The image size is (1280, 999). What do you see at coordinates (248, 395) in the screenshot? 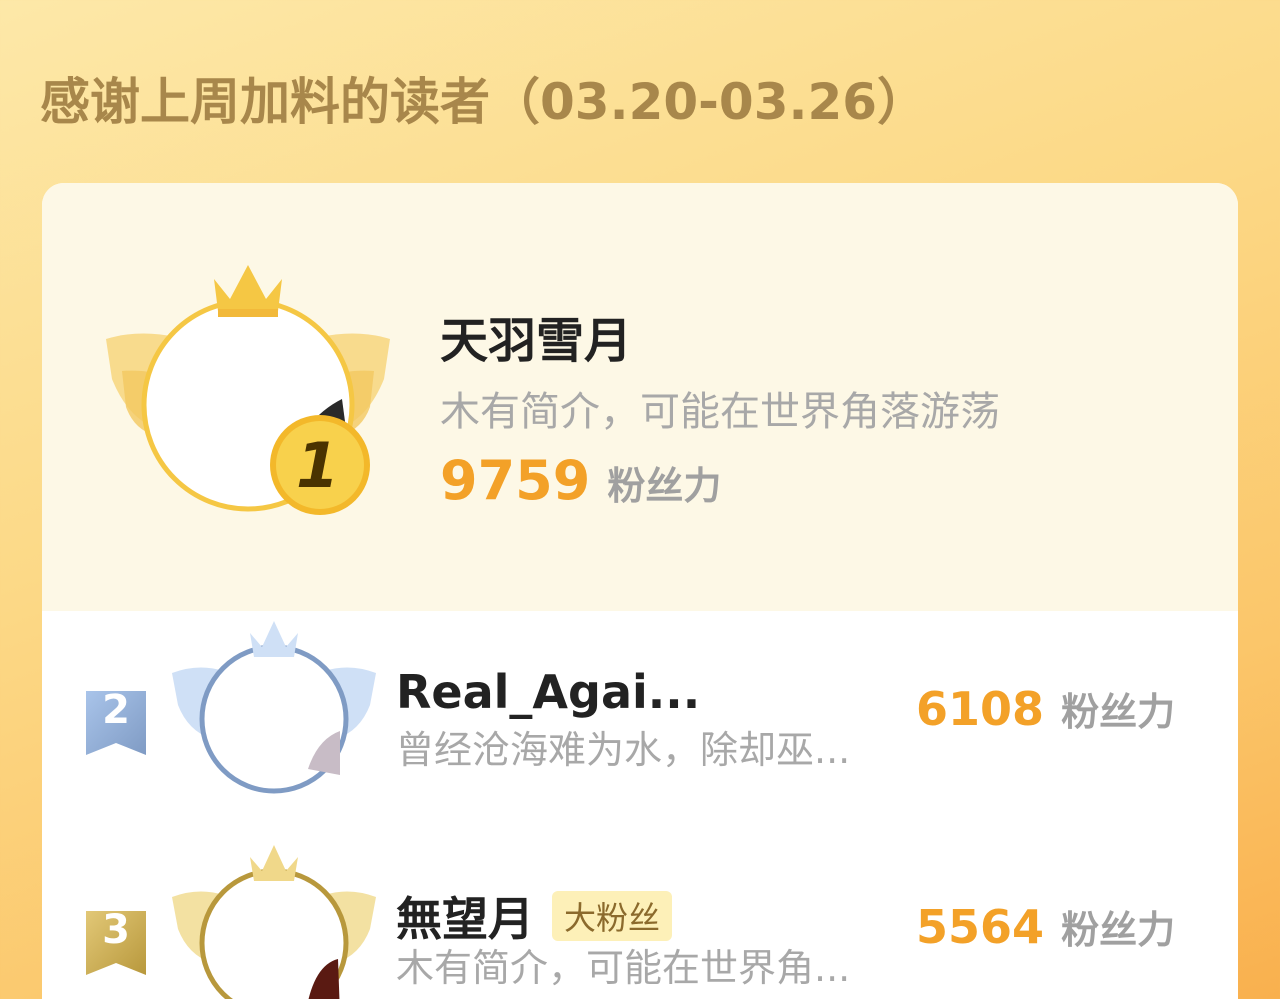
I see `gold-crown-wings-icon` at bounding box center [248, 395].